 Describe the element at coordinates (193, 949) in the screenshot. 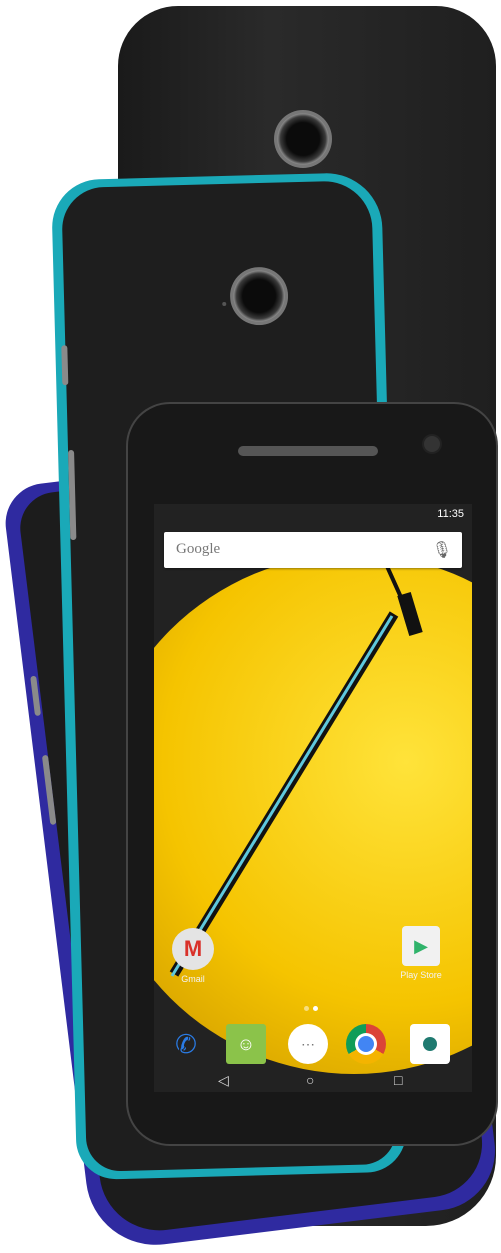

I see `gmail-app-icon: M` at that location.